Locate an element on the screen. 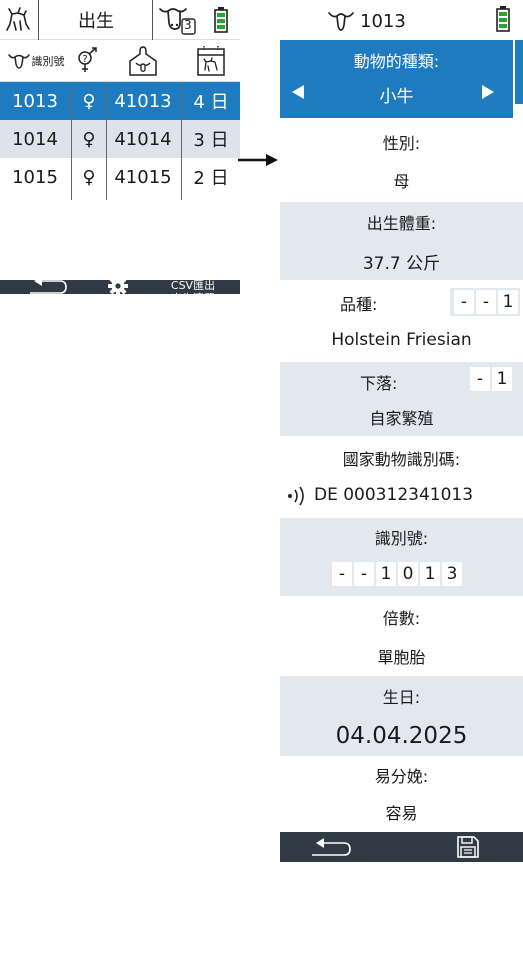 This screenshot has height=958, width=523. table-row: 1015 ♀ 41015 2 日 is located at coordinates (120, 177).